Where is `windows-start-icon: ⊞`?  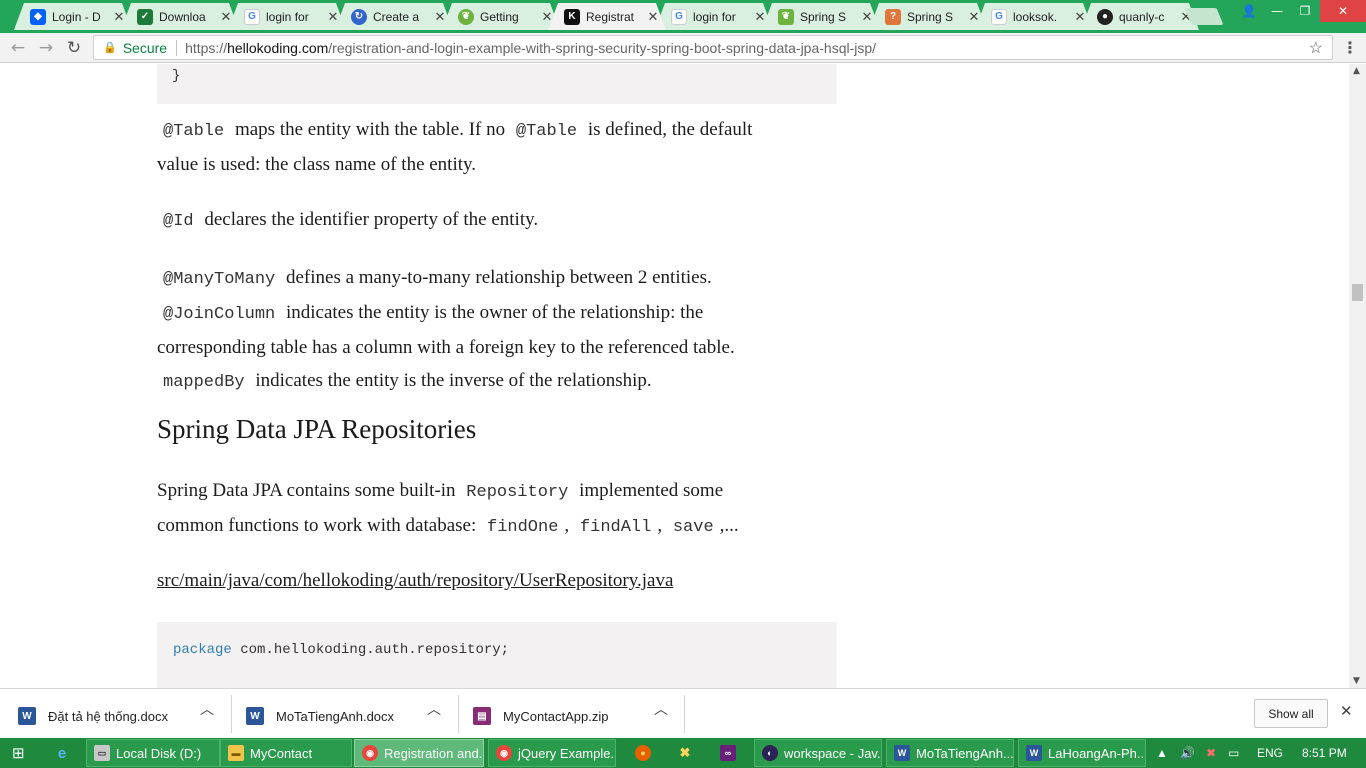 windows-start-icon: ⊞ is located at coordinates (21, 753).